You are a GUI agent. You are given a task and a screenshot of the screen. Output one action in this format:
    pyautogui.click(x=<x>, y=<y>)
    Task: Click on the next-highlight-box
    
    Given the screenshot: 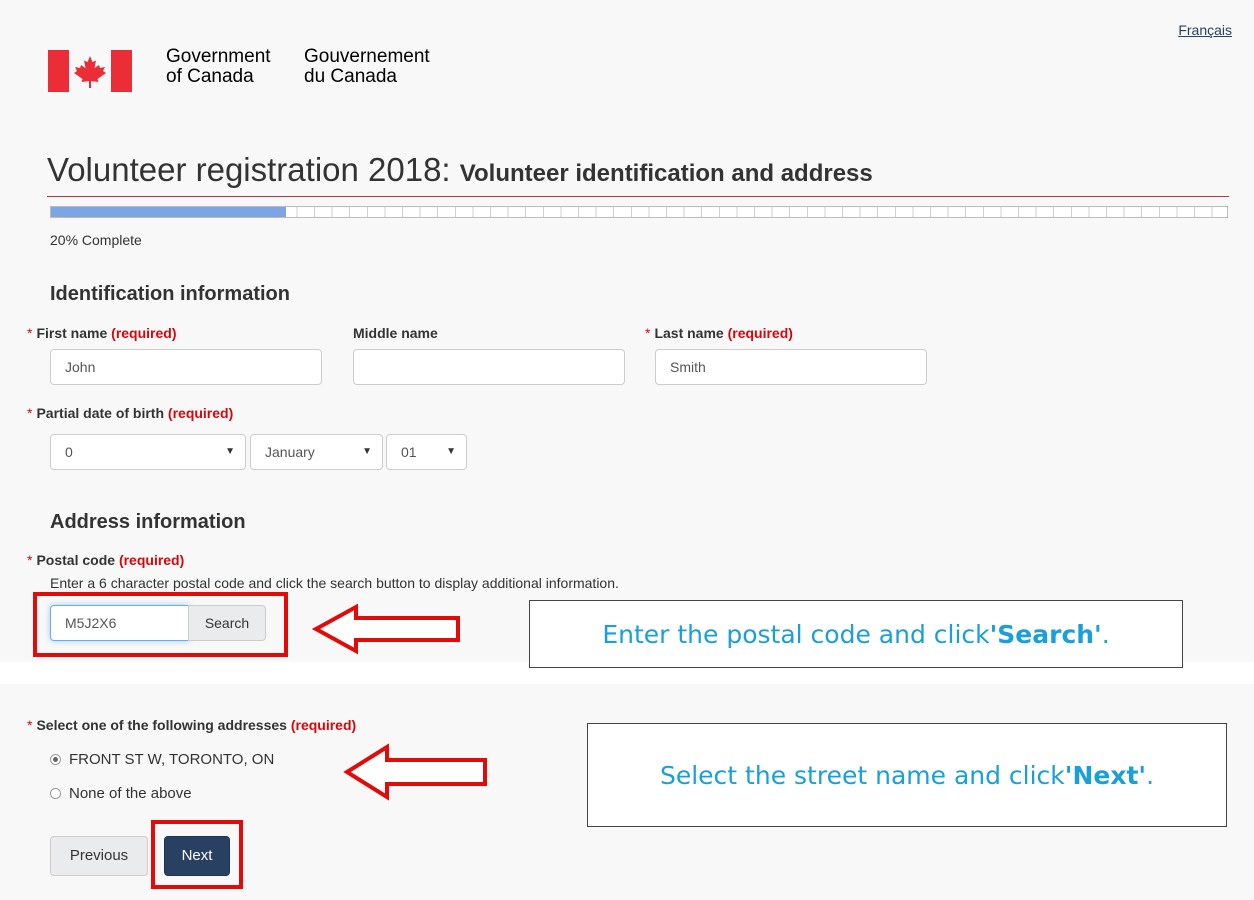 What is the action you would take?
    pyautogui.click(x=197, y=854)
    